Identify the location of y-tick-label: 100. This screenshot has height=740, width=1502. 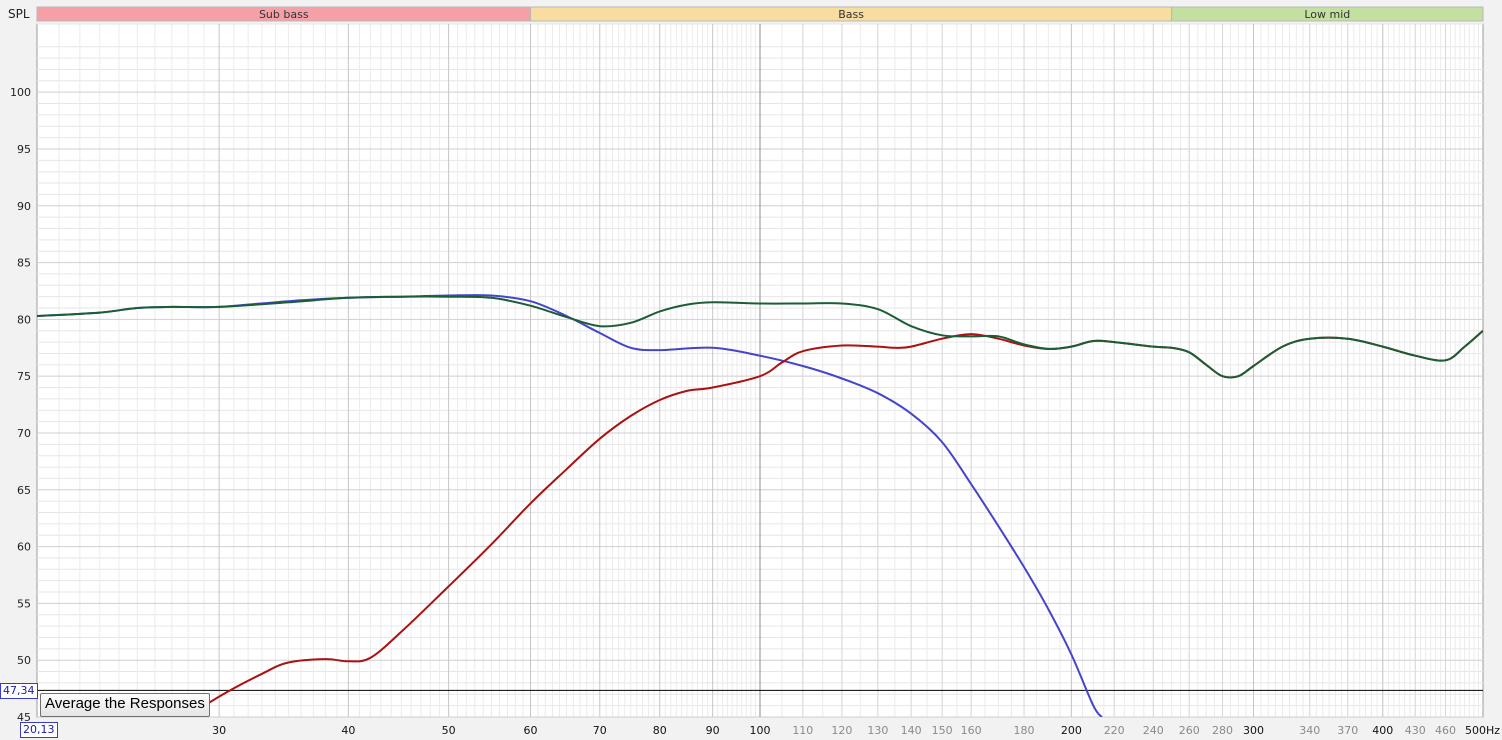
(20, 92).